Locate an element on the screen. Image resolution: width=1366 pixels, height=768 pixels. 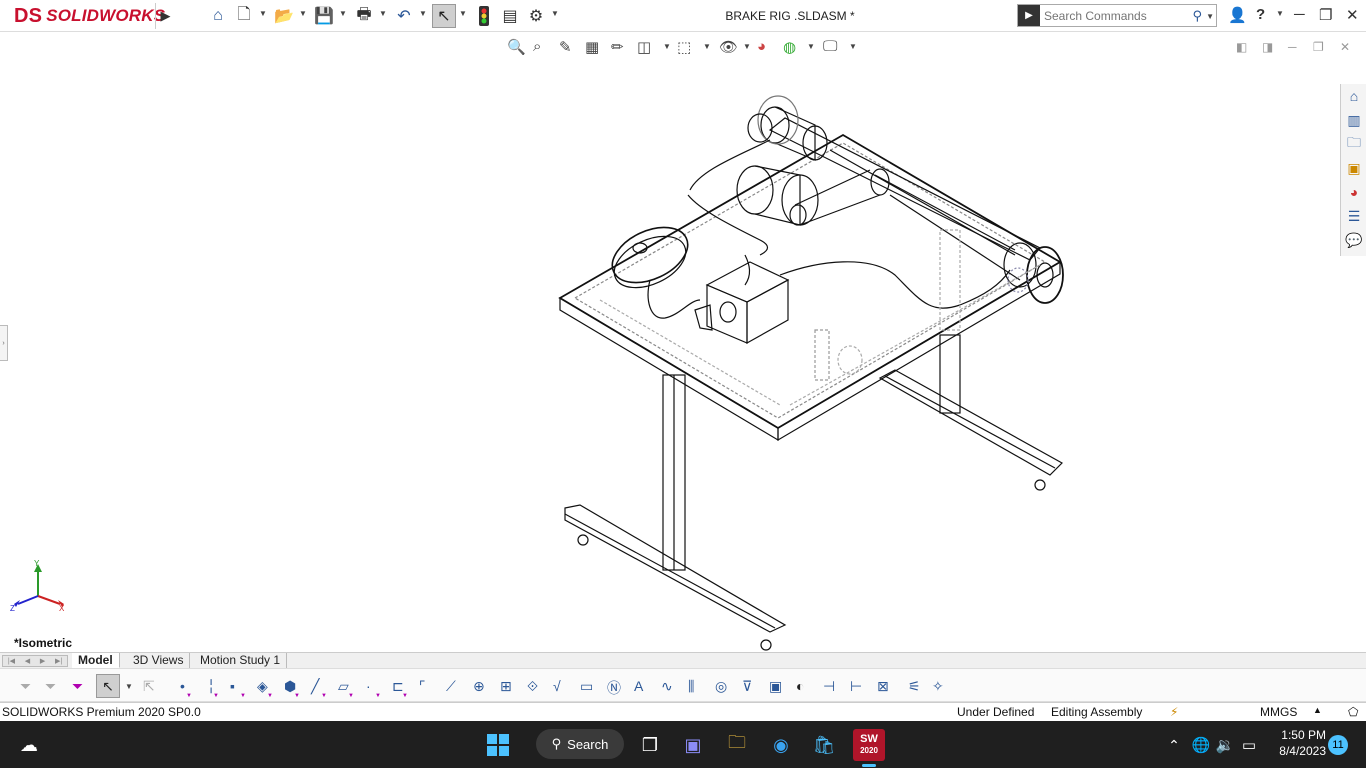
feature-manager-toggle-icon: › is located at coordinates (4, 343).